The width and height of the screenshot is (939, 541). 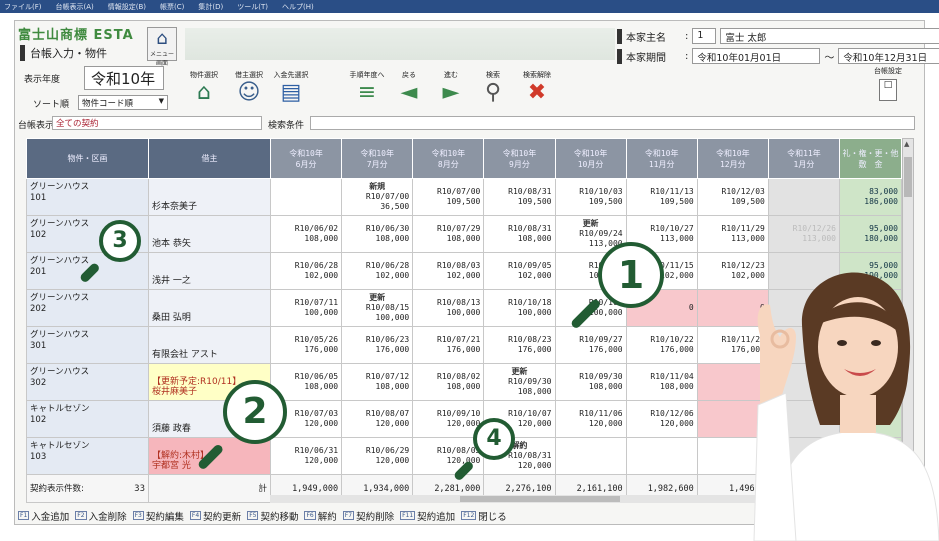 I want to click on column-header: 令和10年 7月分, so click(x=377, y=158).